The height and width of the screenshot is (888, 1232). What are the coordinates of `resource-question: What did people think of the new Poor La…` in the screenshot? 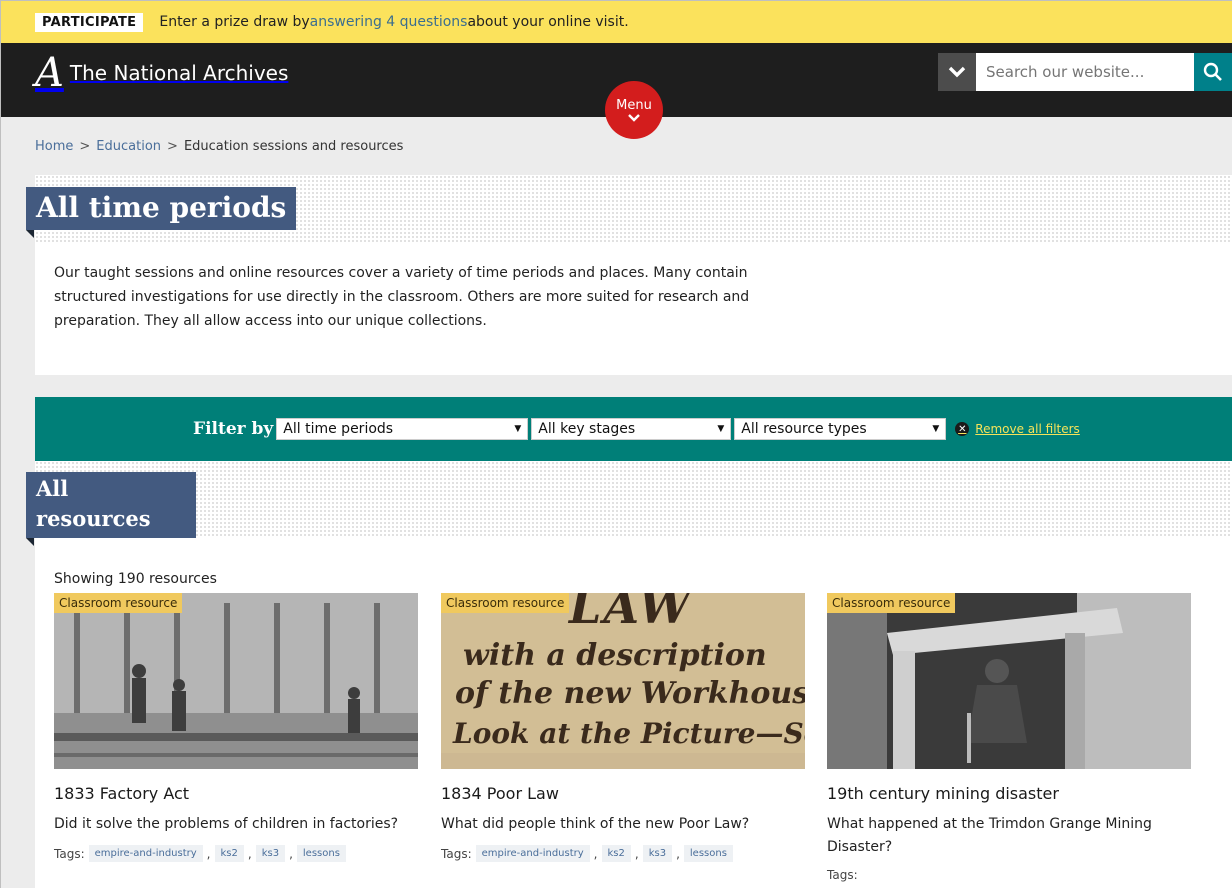 It's located at (595, 824).